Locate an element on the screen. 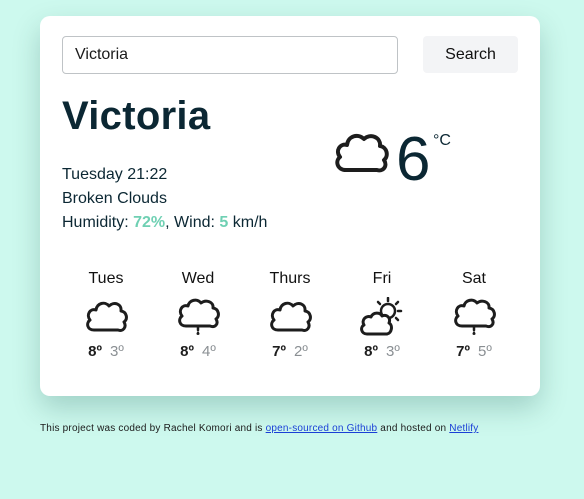  forecast-day-name: Tues is located at coordinates (106, 278).